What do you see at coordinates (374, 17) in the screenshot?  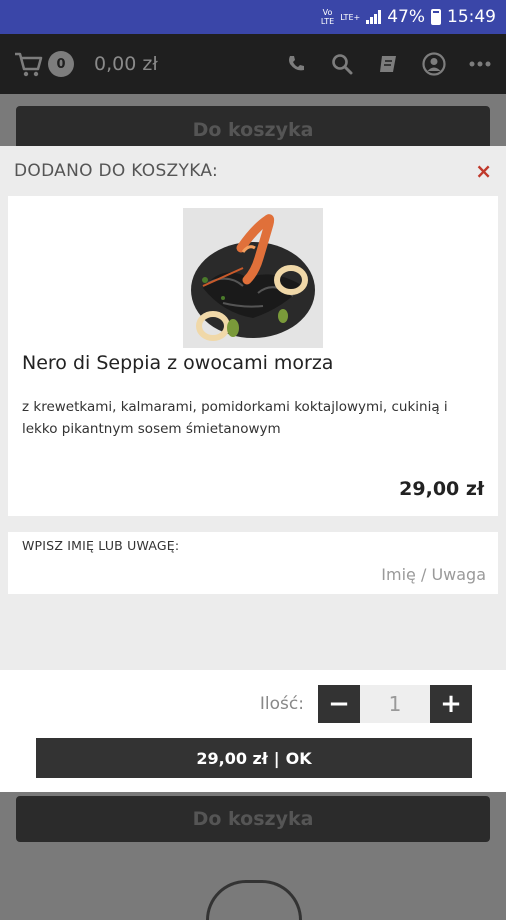 I see `signal-icon` at bounding box center [374, 17].